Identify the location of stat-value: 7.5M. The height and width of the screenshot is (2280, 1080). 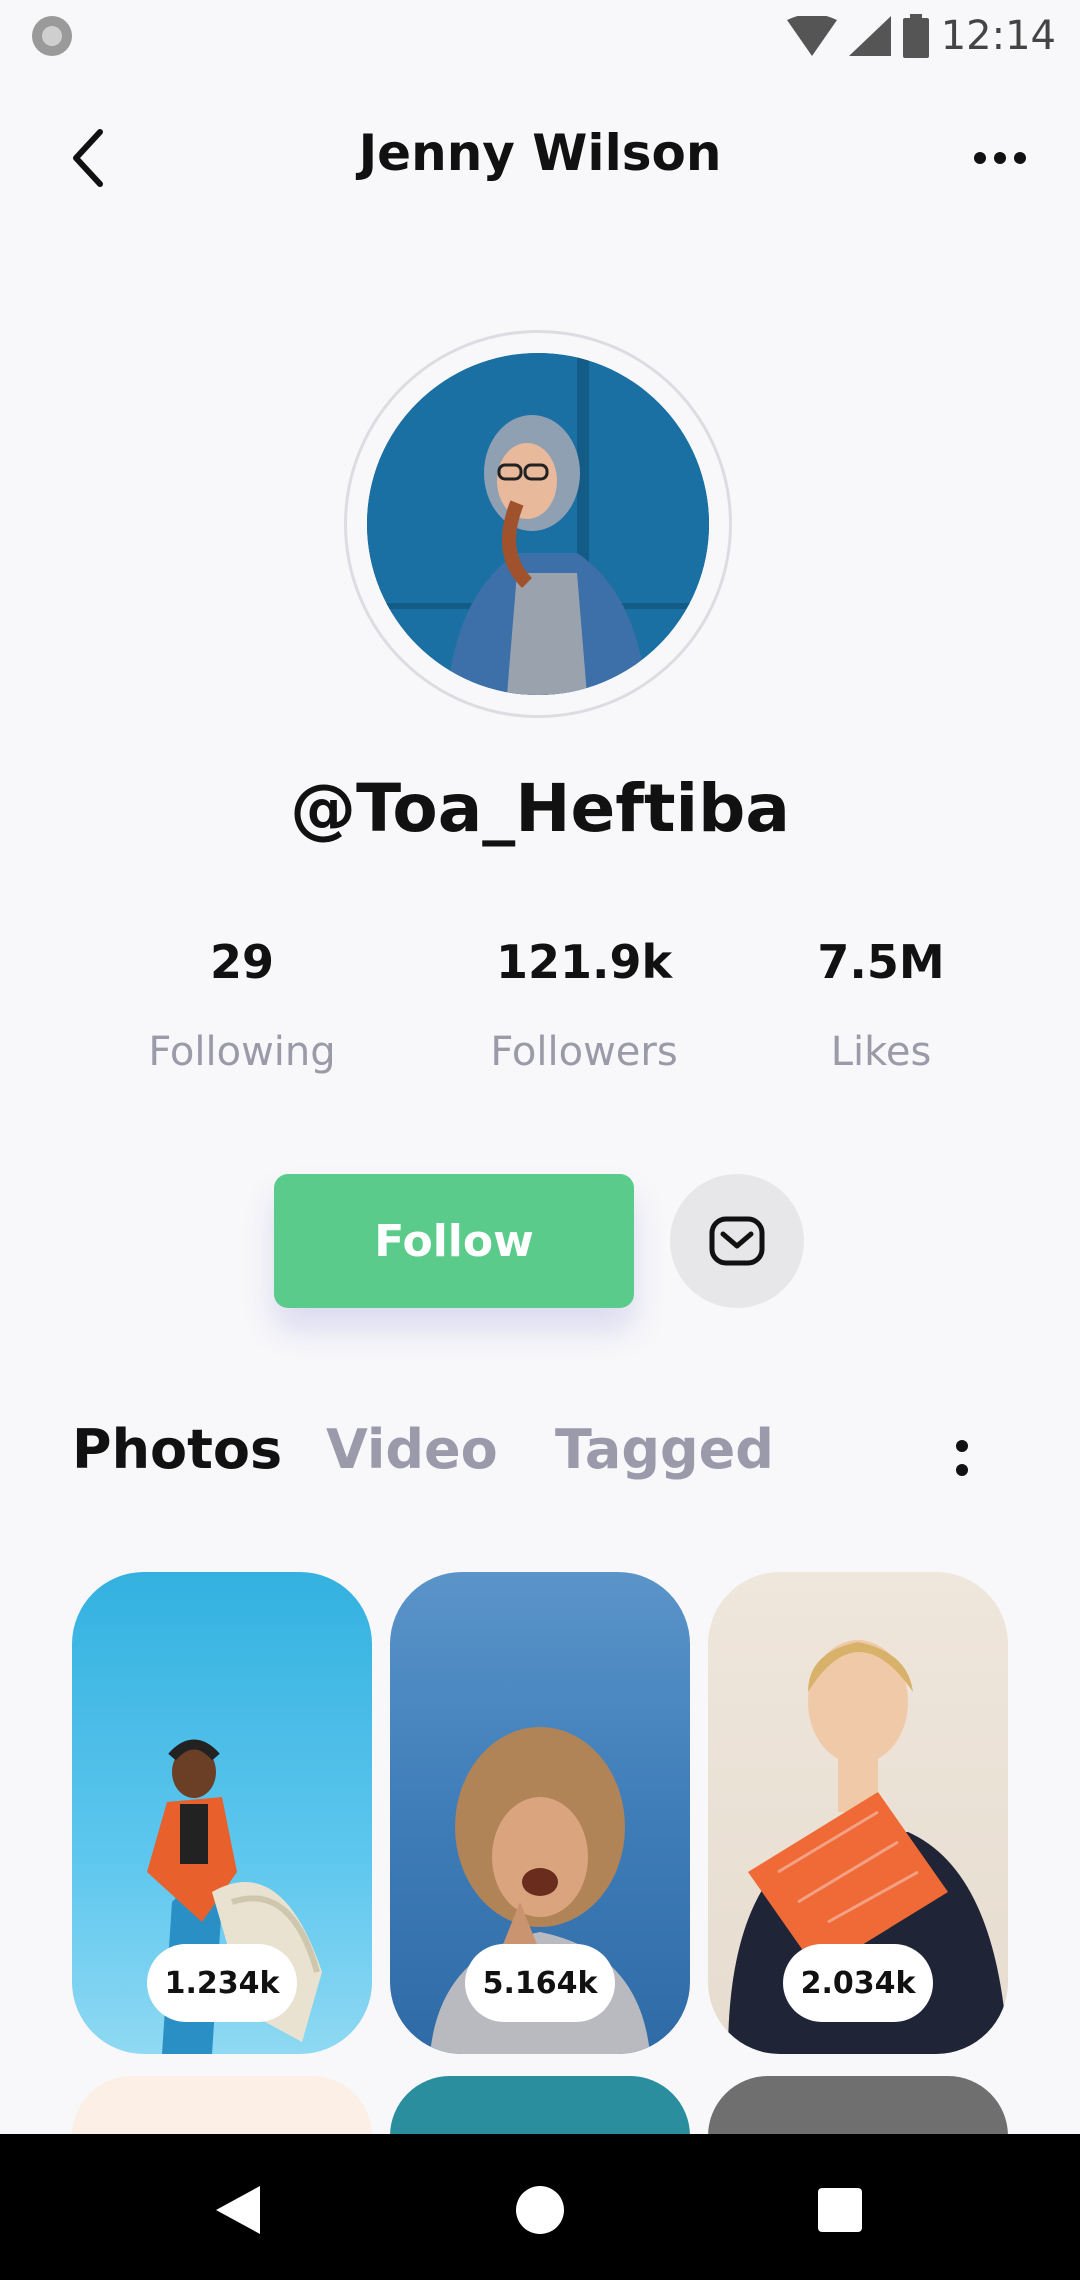
(881, 962).